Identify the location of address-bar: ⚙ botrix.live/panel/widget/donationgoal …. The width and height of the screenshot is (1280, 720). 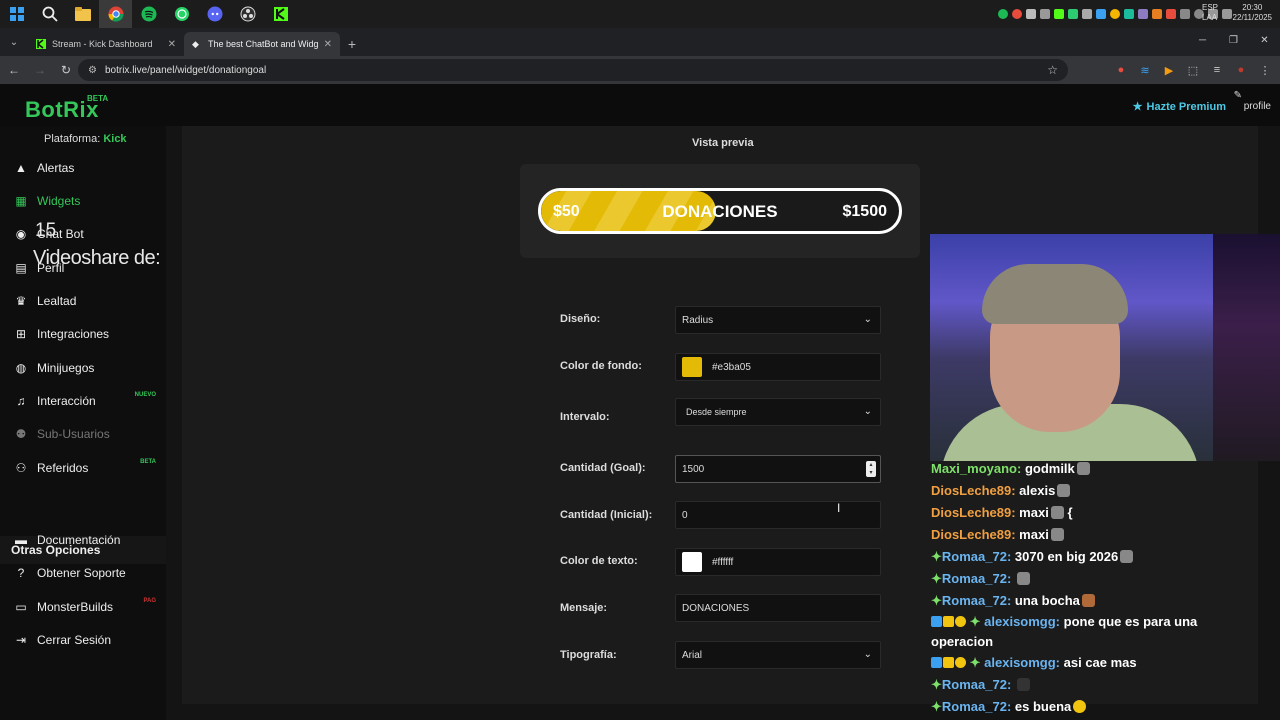
(573, 70).